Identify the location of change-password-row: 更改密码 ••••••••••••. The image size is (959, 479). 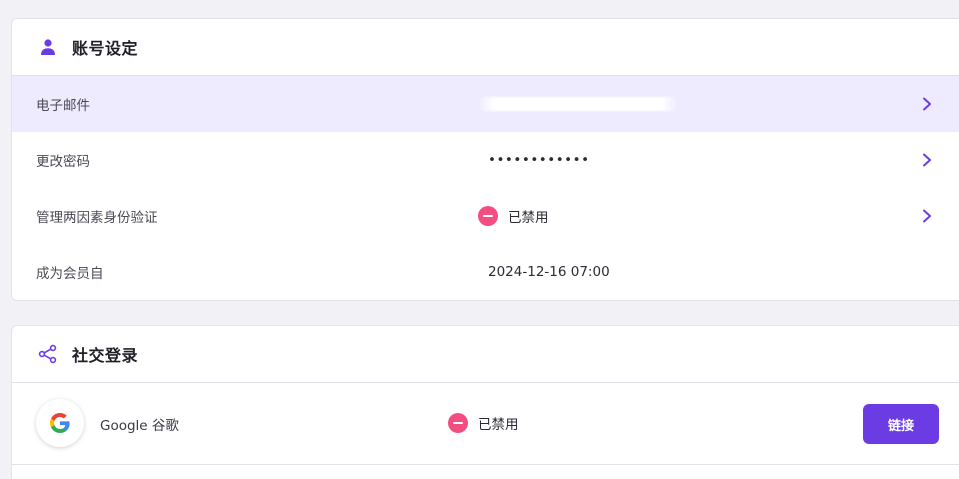
(485, 160).